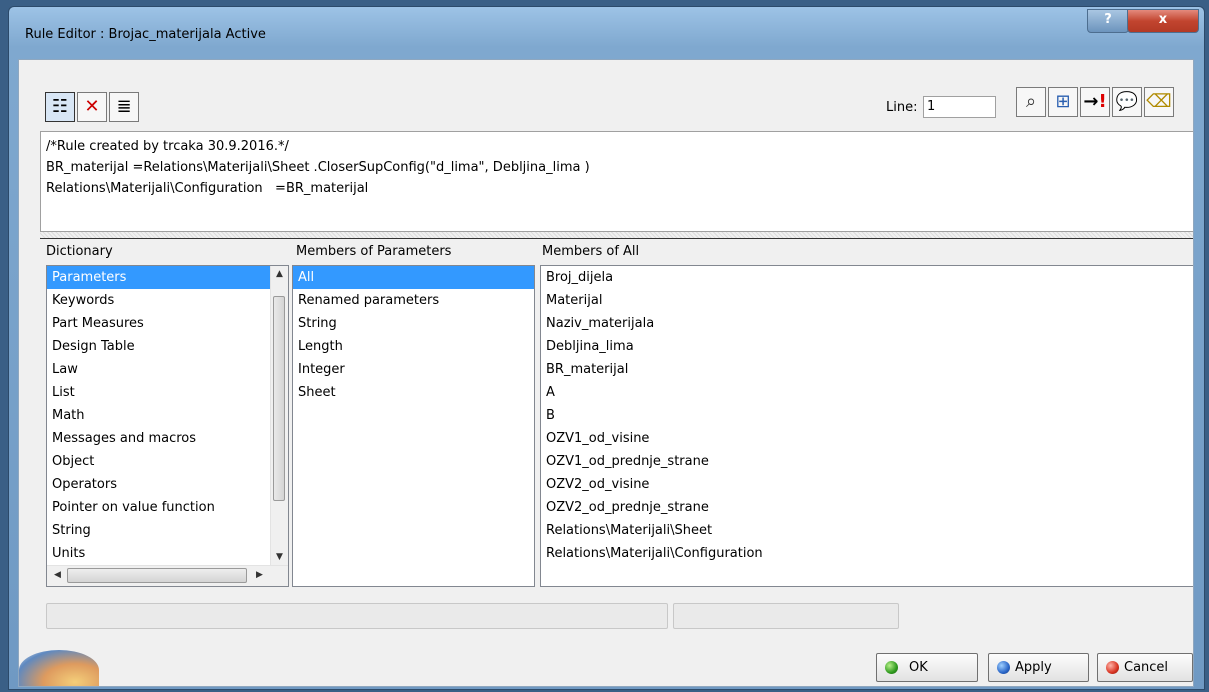  What do you see at coordinates (159, 438) in the screenshot?
I see `dictionary-item: Messages and macros` at bounding box center [159, 438].